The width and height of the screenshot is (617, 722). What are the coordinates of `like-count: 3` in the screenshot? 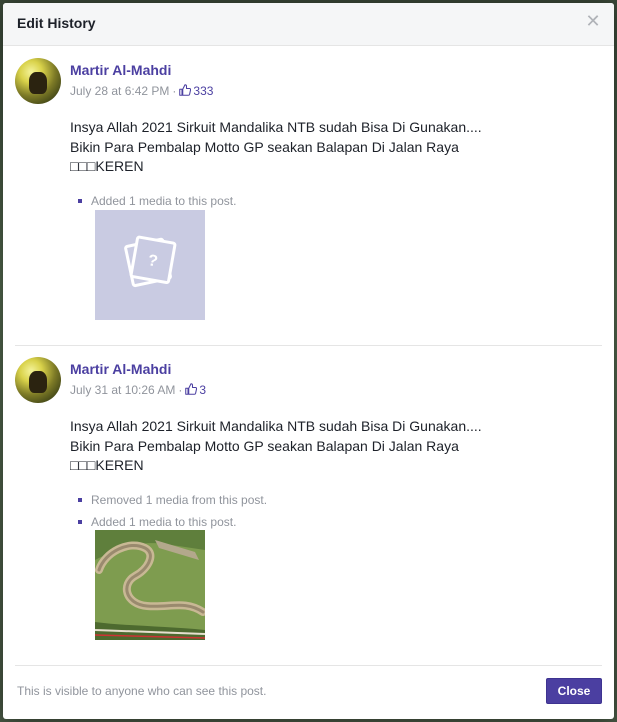 It's located at (202, 390).